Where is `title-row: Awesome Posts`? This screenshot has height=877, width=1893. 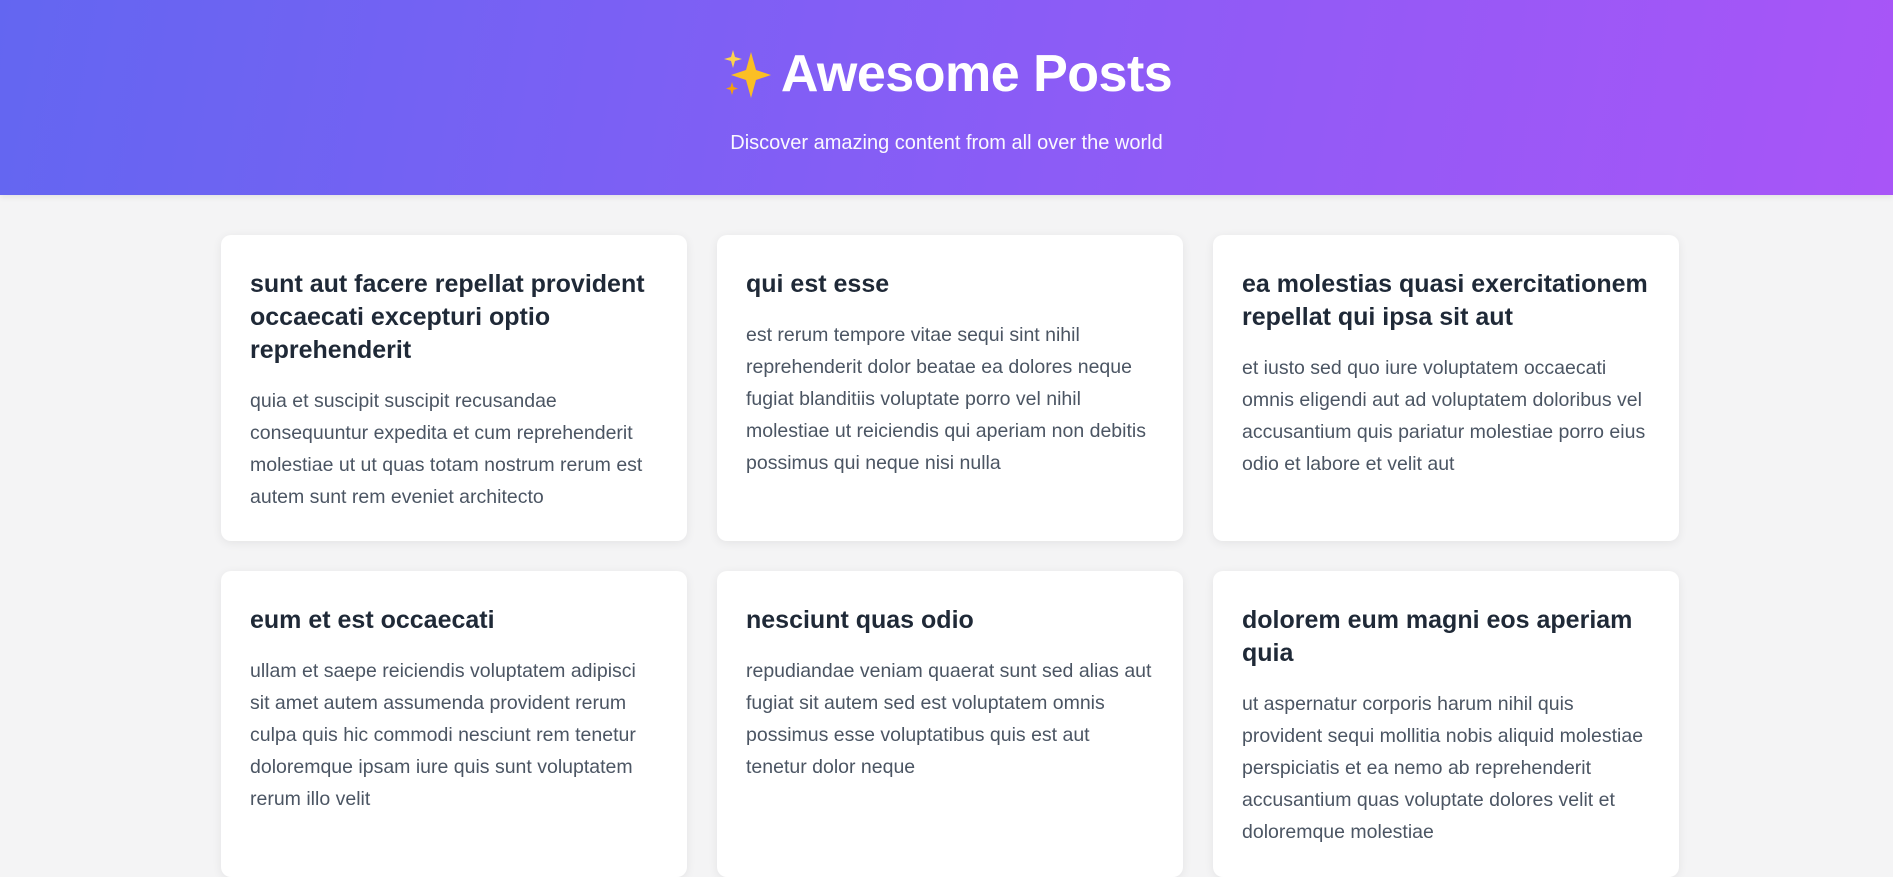 title-row: Awesome Posts is located at coordinates (946, 74).